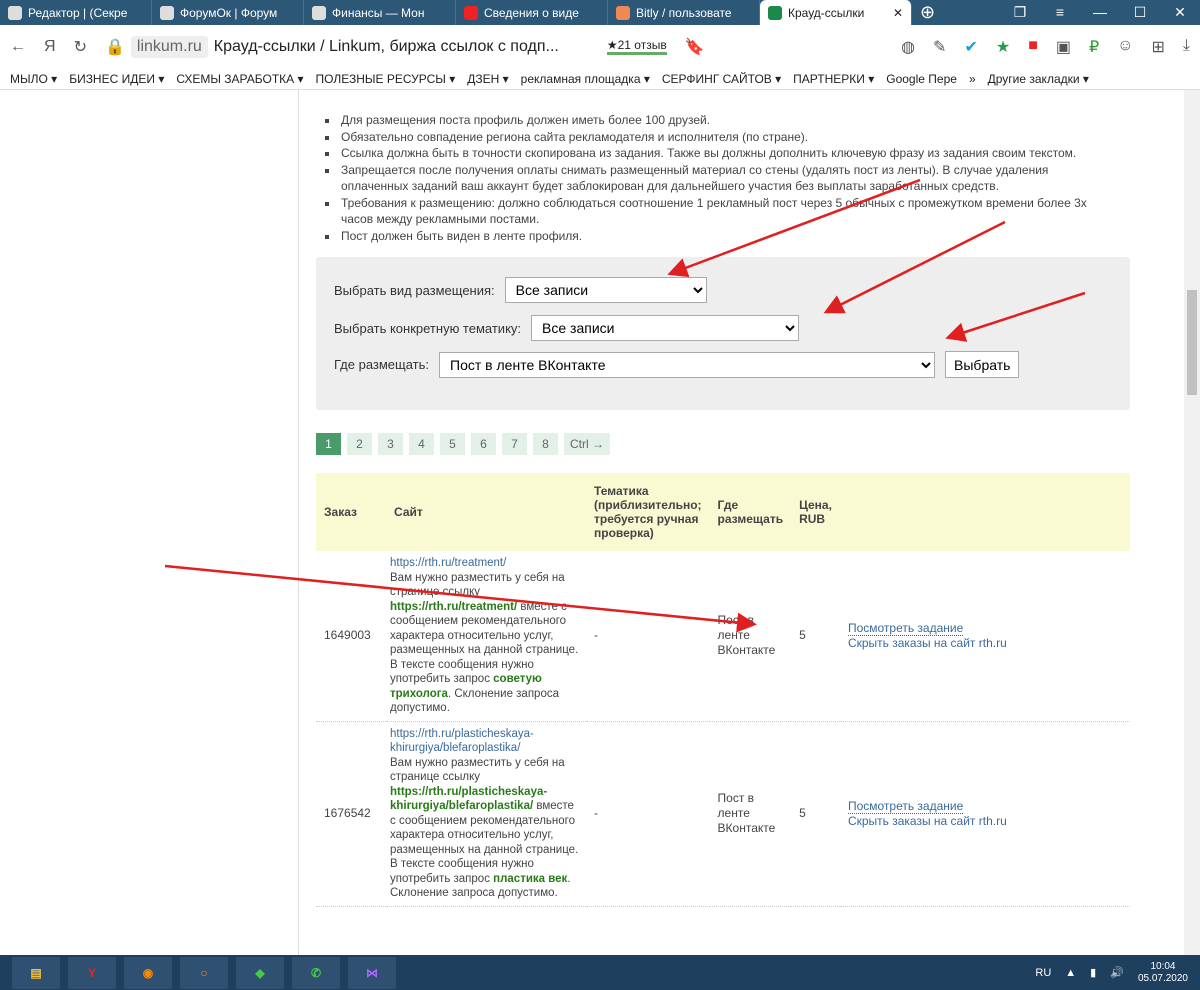  What do you see at coordinates (1125, 47) in the screenshot?
I see `mask-icon: ☺` at bounding box center [1125, 47].